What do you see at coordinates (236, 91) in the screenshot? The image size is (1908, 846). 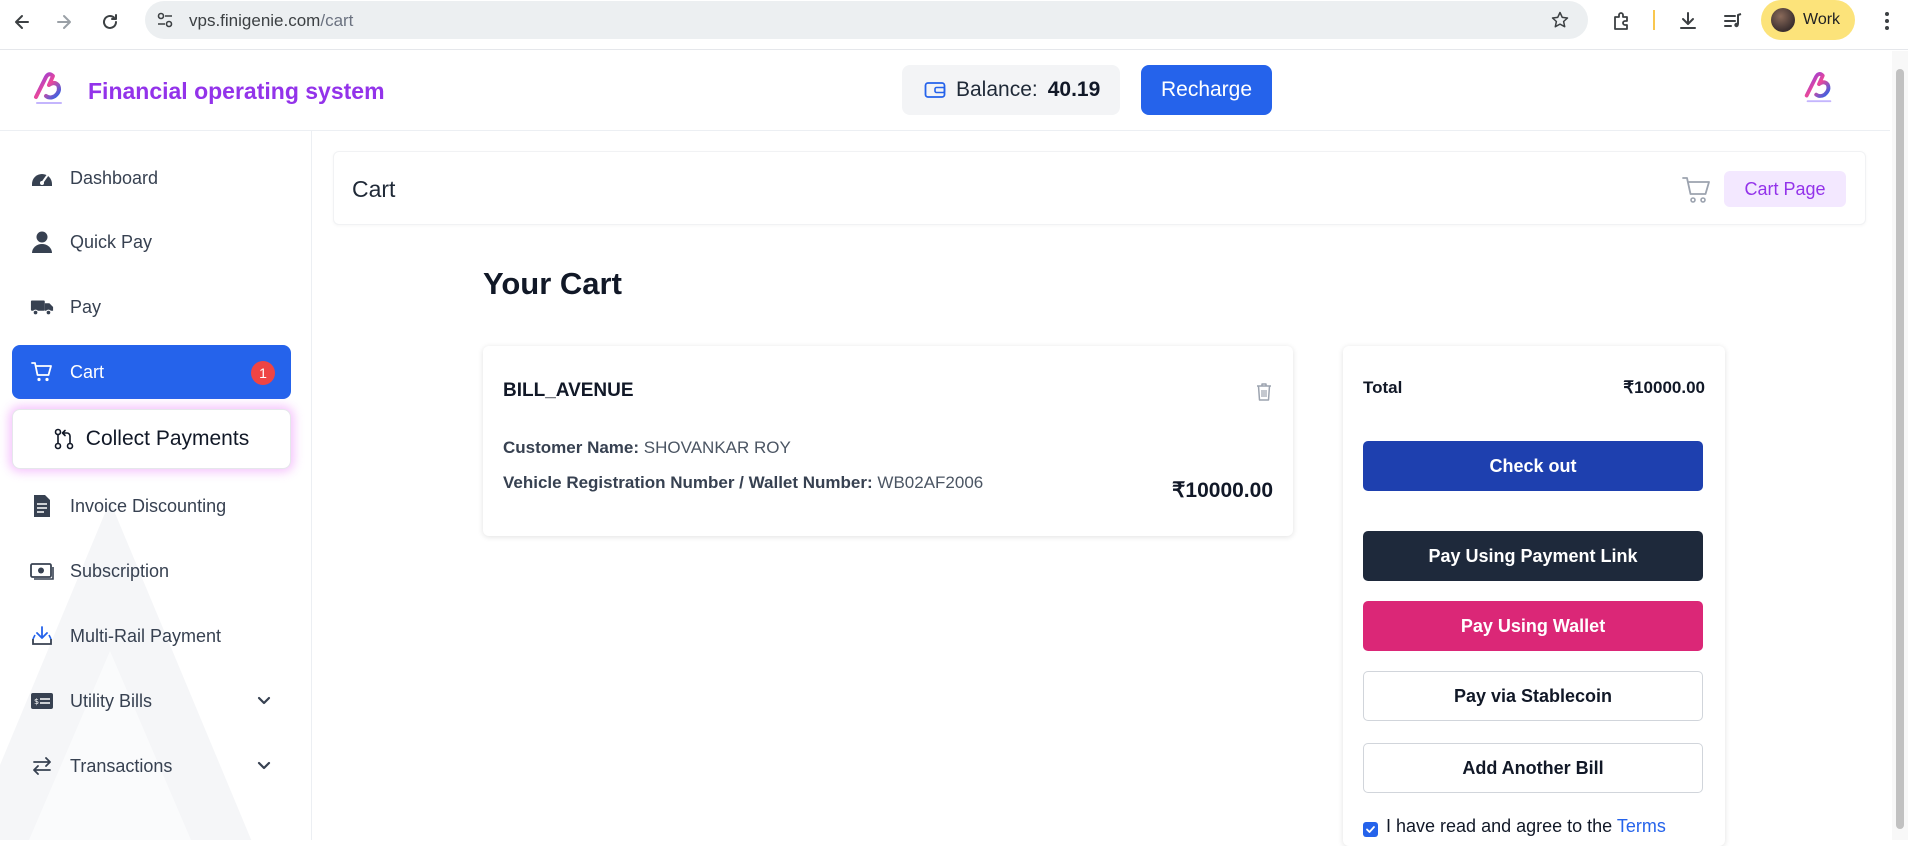 I see `brand-name: Financial operating system` at bounding box center [236, 91].